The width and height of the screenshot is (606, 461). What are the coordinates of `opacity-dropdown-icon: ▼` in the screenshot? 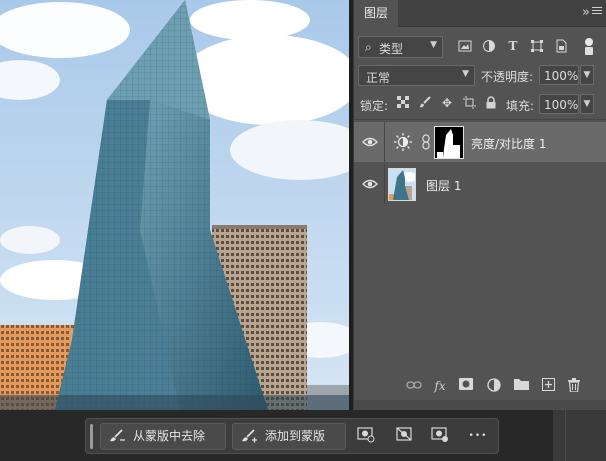 It's located at (587, 75).